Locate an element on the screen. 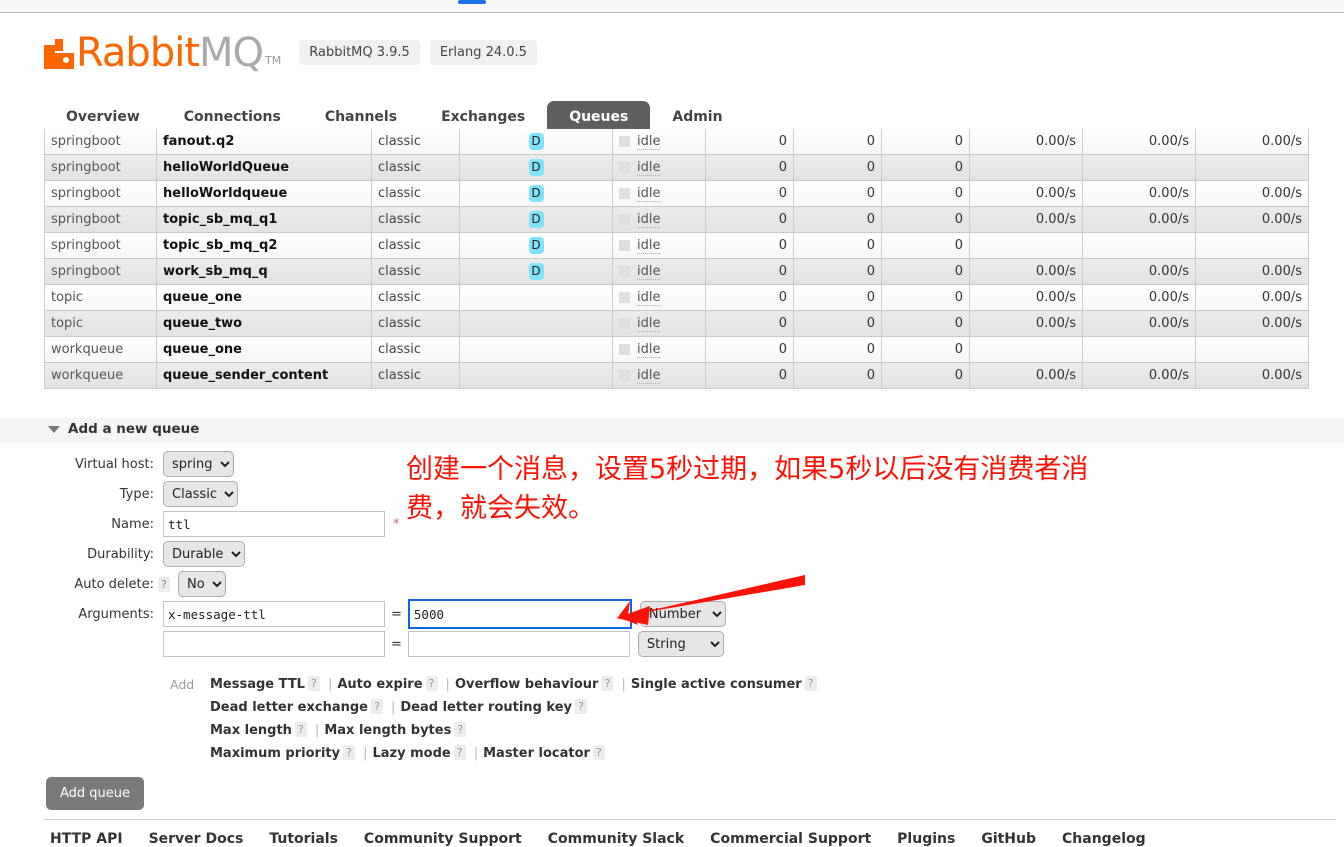 The height and width of the screenshot is (847, 1344). preset-link-overflow-behaviour: Overflow behaviour is located at coordinates (527, 684).